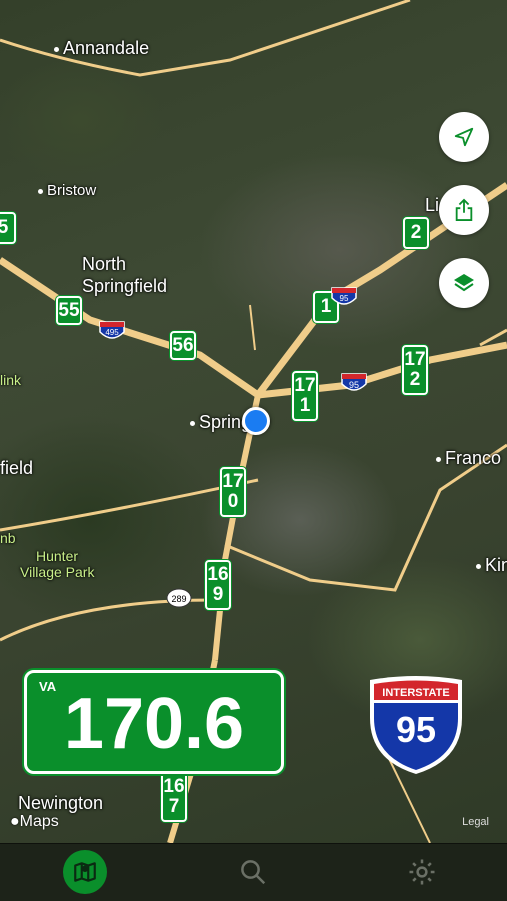 This screenshot has height=901, width=507. What do you see at coordinates (491, 565) in the screenshot?
I see `place-kingstowne: Kin` at bounding box center [491, 565].